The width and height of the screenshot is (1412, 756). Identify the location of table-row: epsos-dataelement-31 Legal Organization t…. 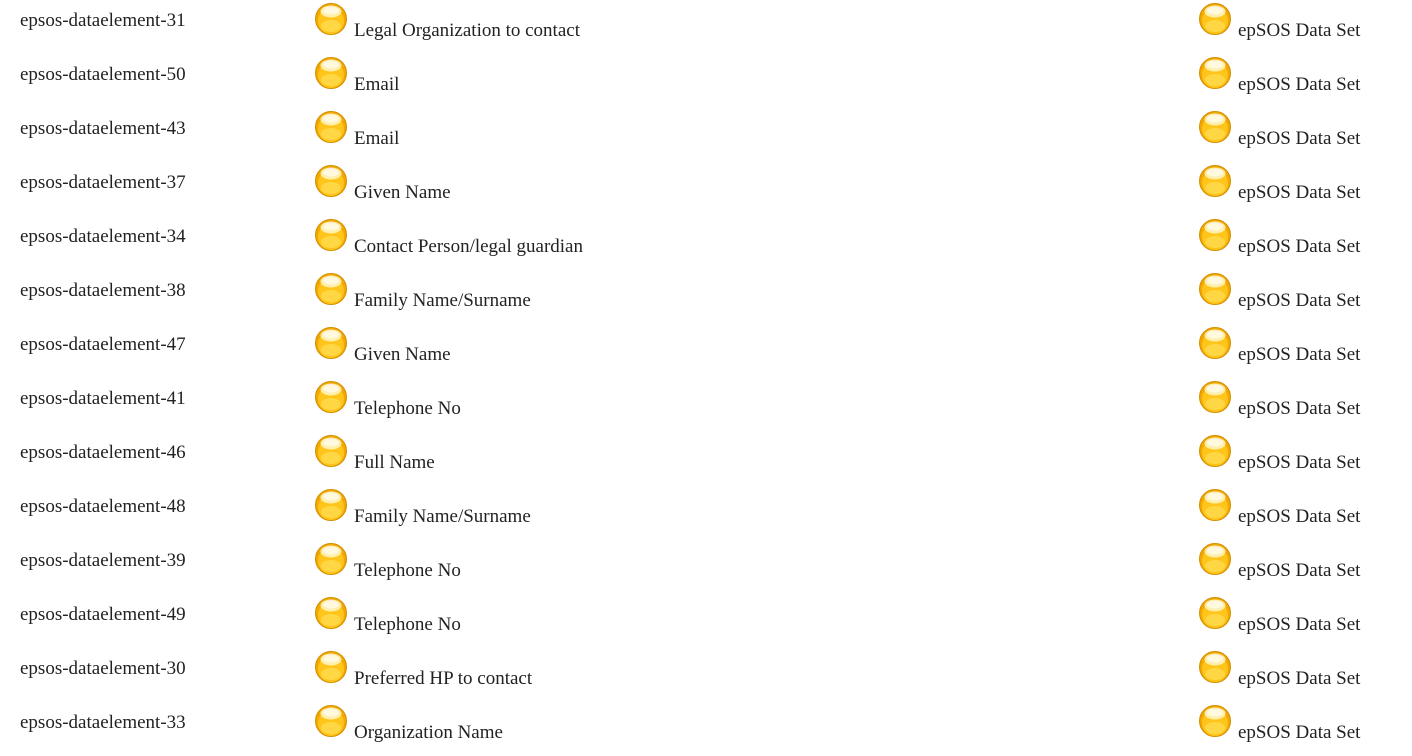
(706, 27).